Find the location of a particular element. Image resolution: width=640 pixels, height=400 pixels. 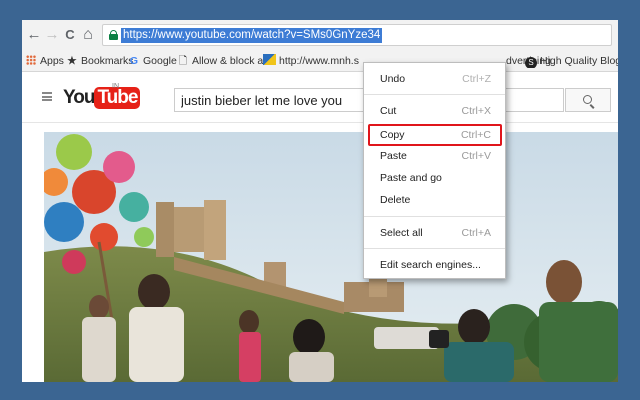

back-icon: ← is located at coordinates (34, 35).